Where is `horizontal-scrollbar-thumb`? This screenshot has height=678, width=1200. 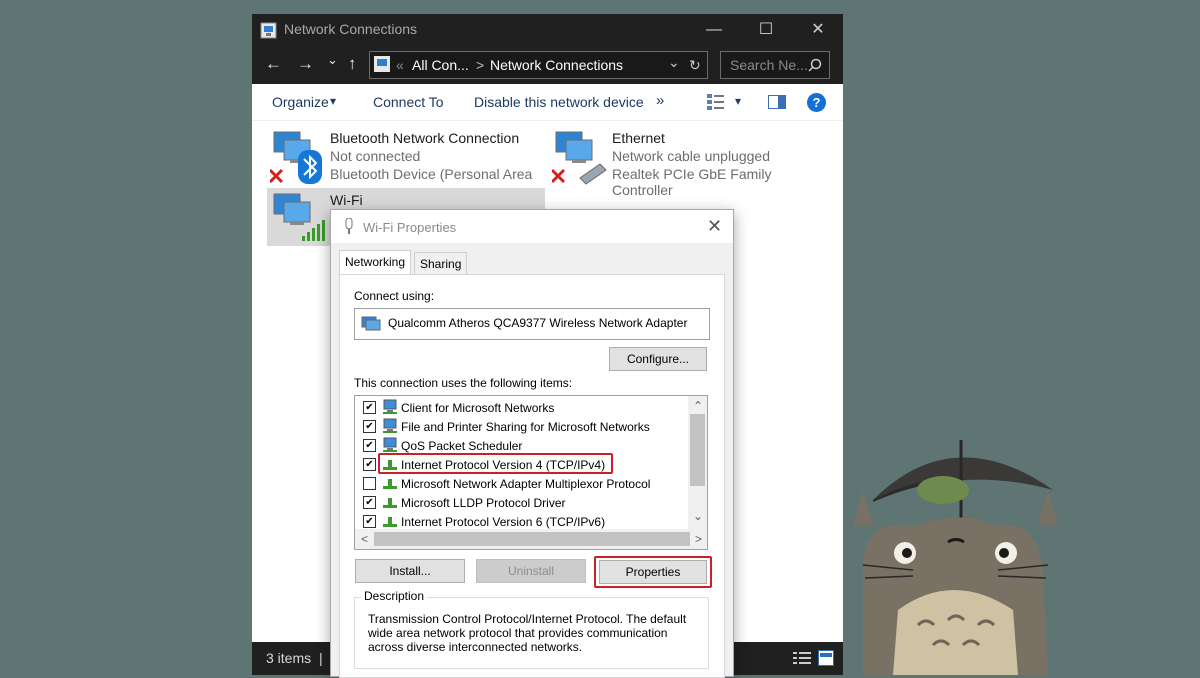
horizontal-scrollbar-thumb is located at coordinates (532, 539).